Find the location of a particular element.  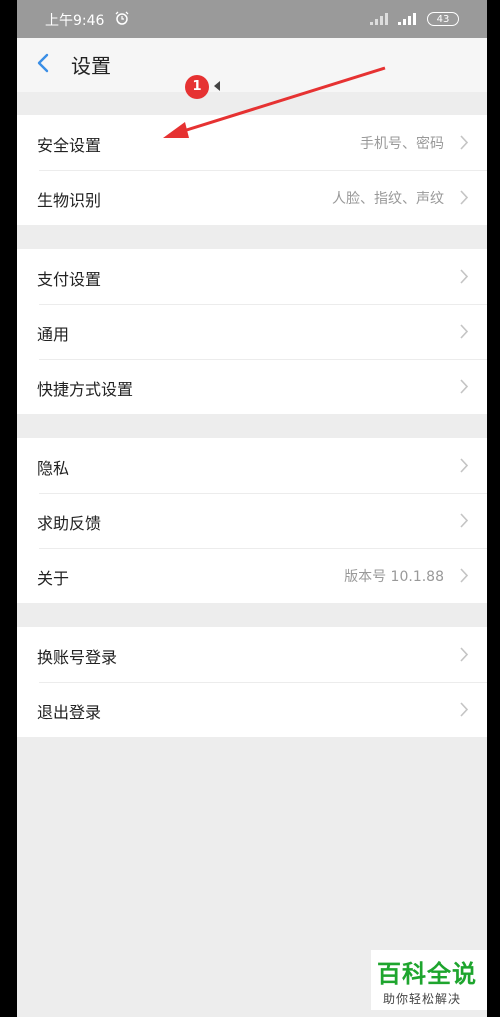

settings-item-feedback: 求助反馈 is located at coordinates (252, 520).